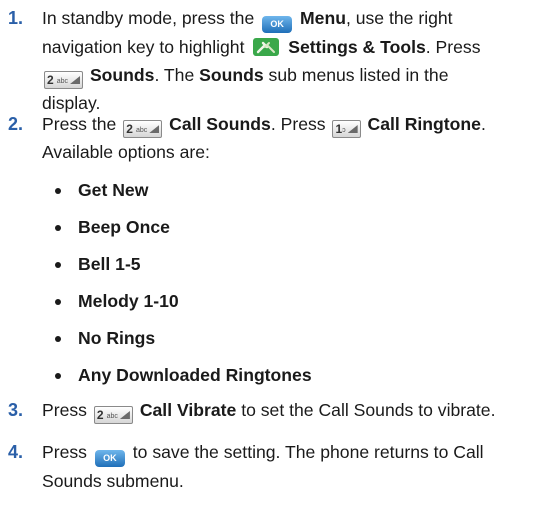 The width and height of the screenshot is (540, 506). Describe the element at coordinates (181, 375) in the screenshot. I see `list-item: Any Downloaded Ringtones` at that location.